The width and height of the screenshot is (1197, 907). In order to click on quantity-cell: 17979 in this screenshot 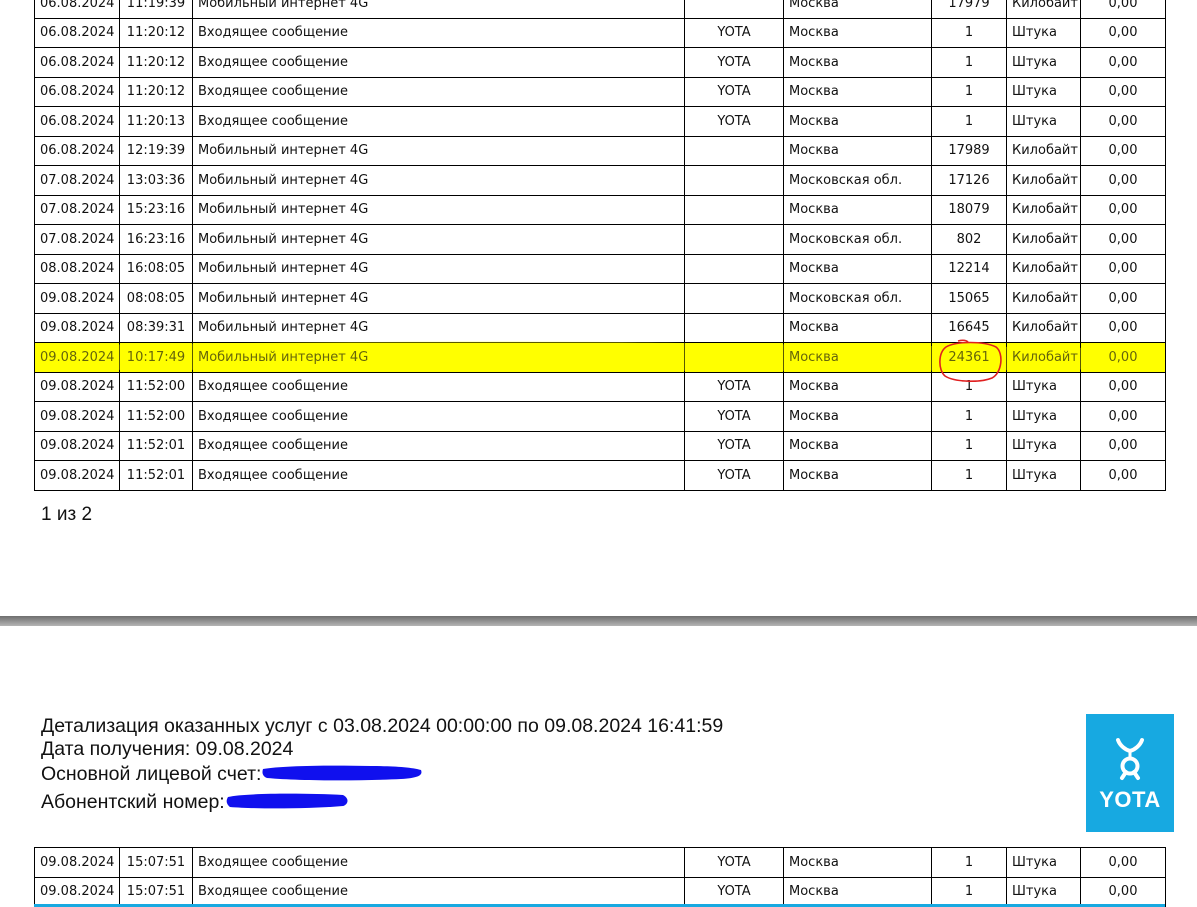, I will do `click(969, 9)`.